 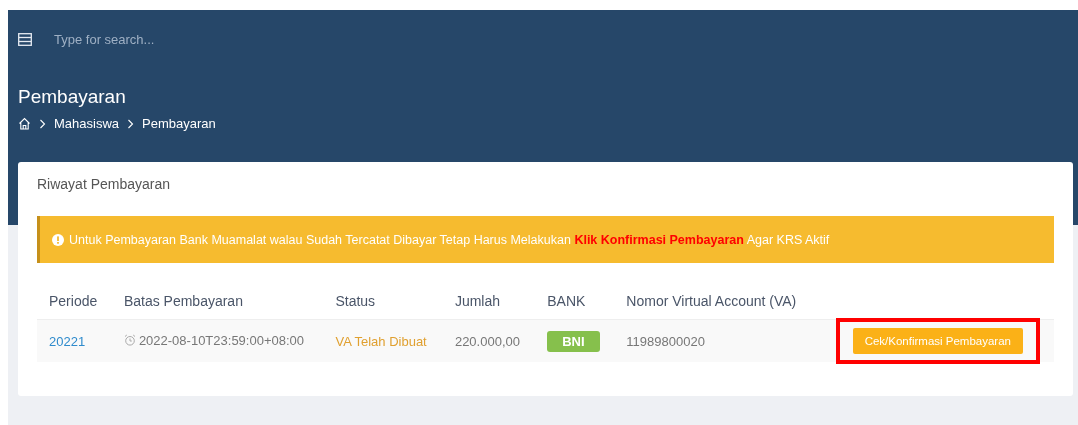 What do you see at coordinates (711, 301) in the screenshot?
I see `column-header: Nomor Virtual Account (VA)` at bounding box center [711, 301].